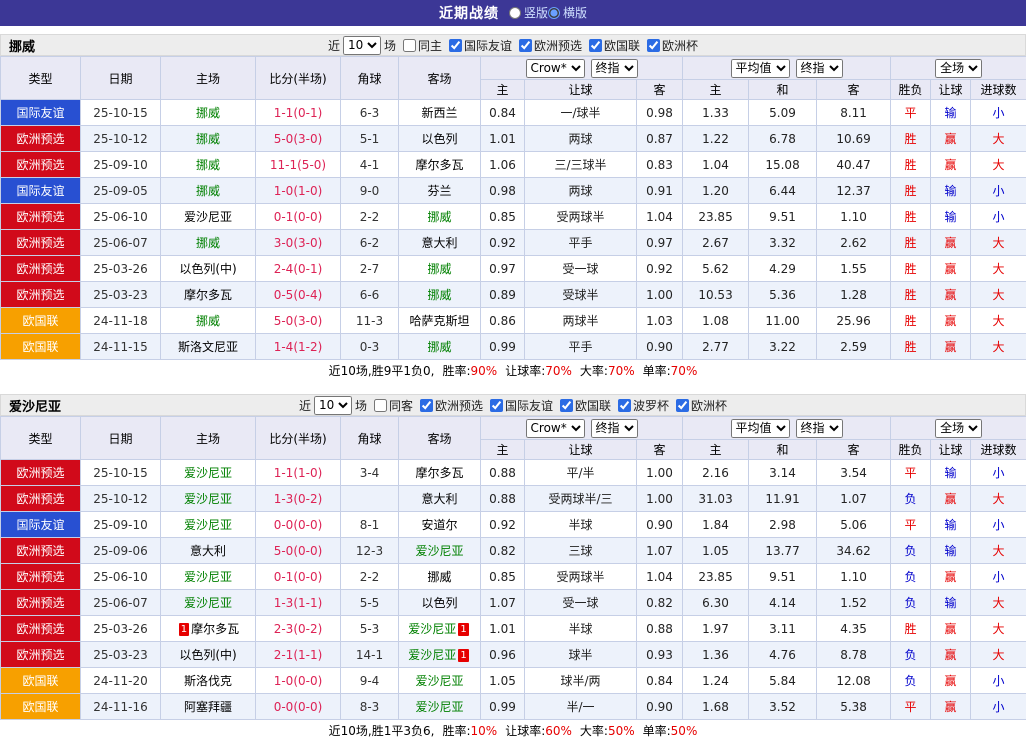 The image size is (1026, 742). Describe the element at coordinates (298, 295) in the screenshot. I see `score-link: 0-5(0-4)` at that location.